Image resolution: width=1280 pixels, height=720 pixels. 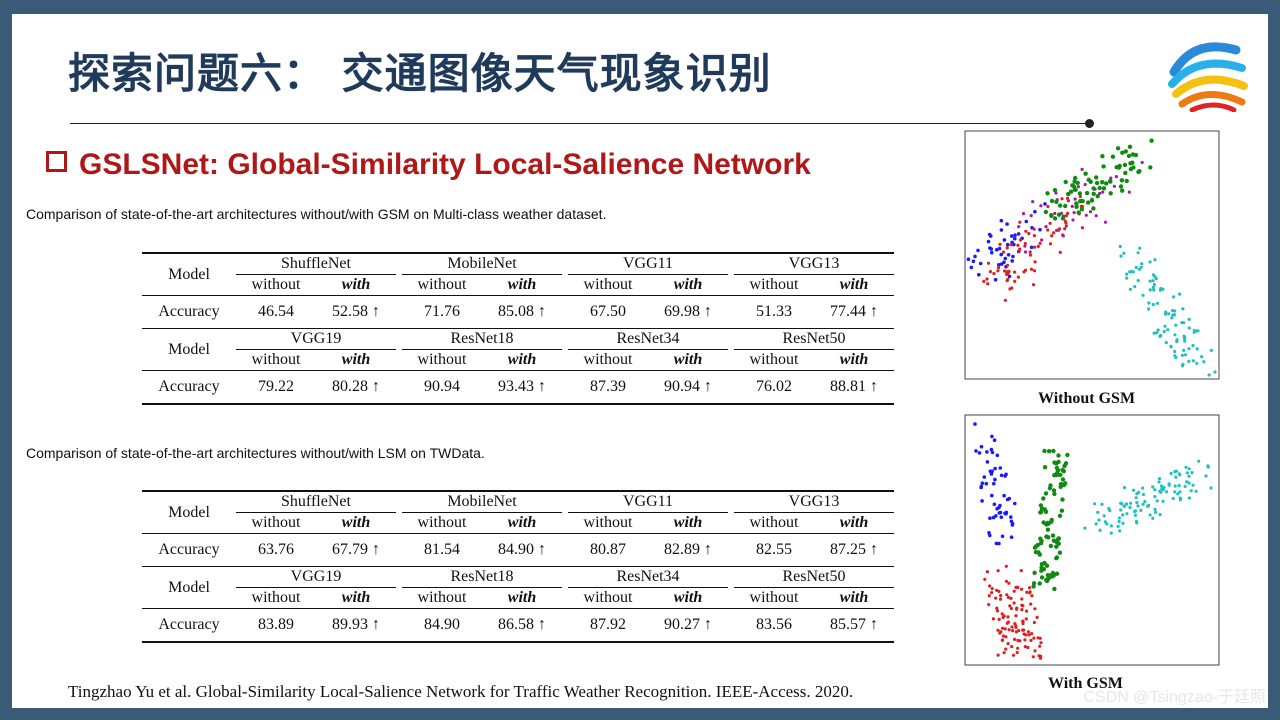 I want to click on arch-header: VGG19, so click(x=316, y=339).